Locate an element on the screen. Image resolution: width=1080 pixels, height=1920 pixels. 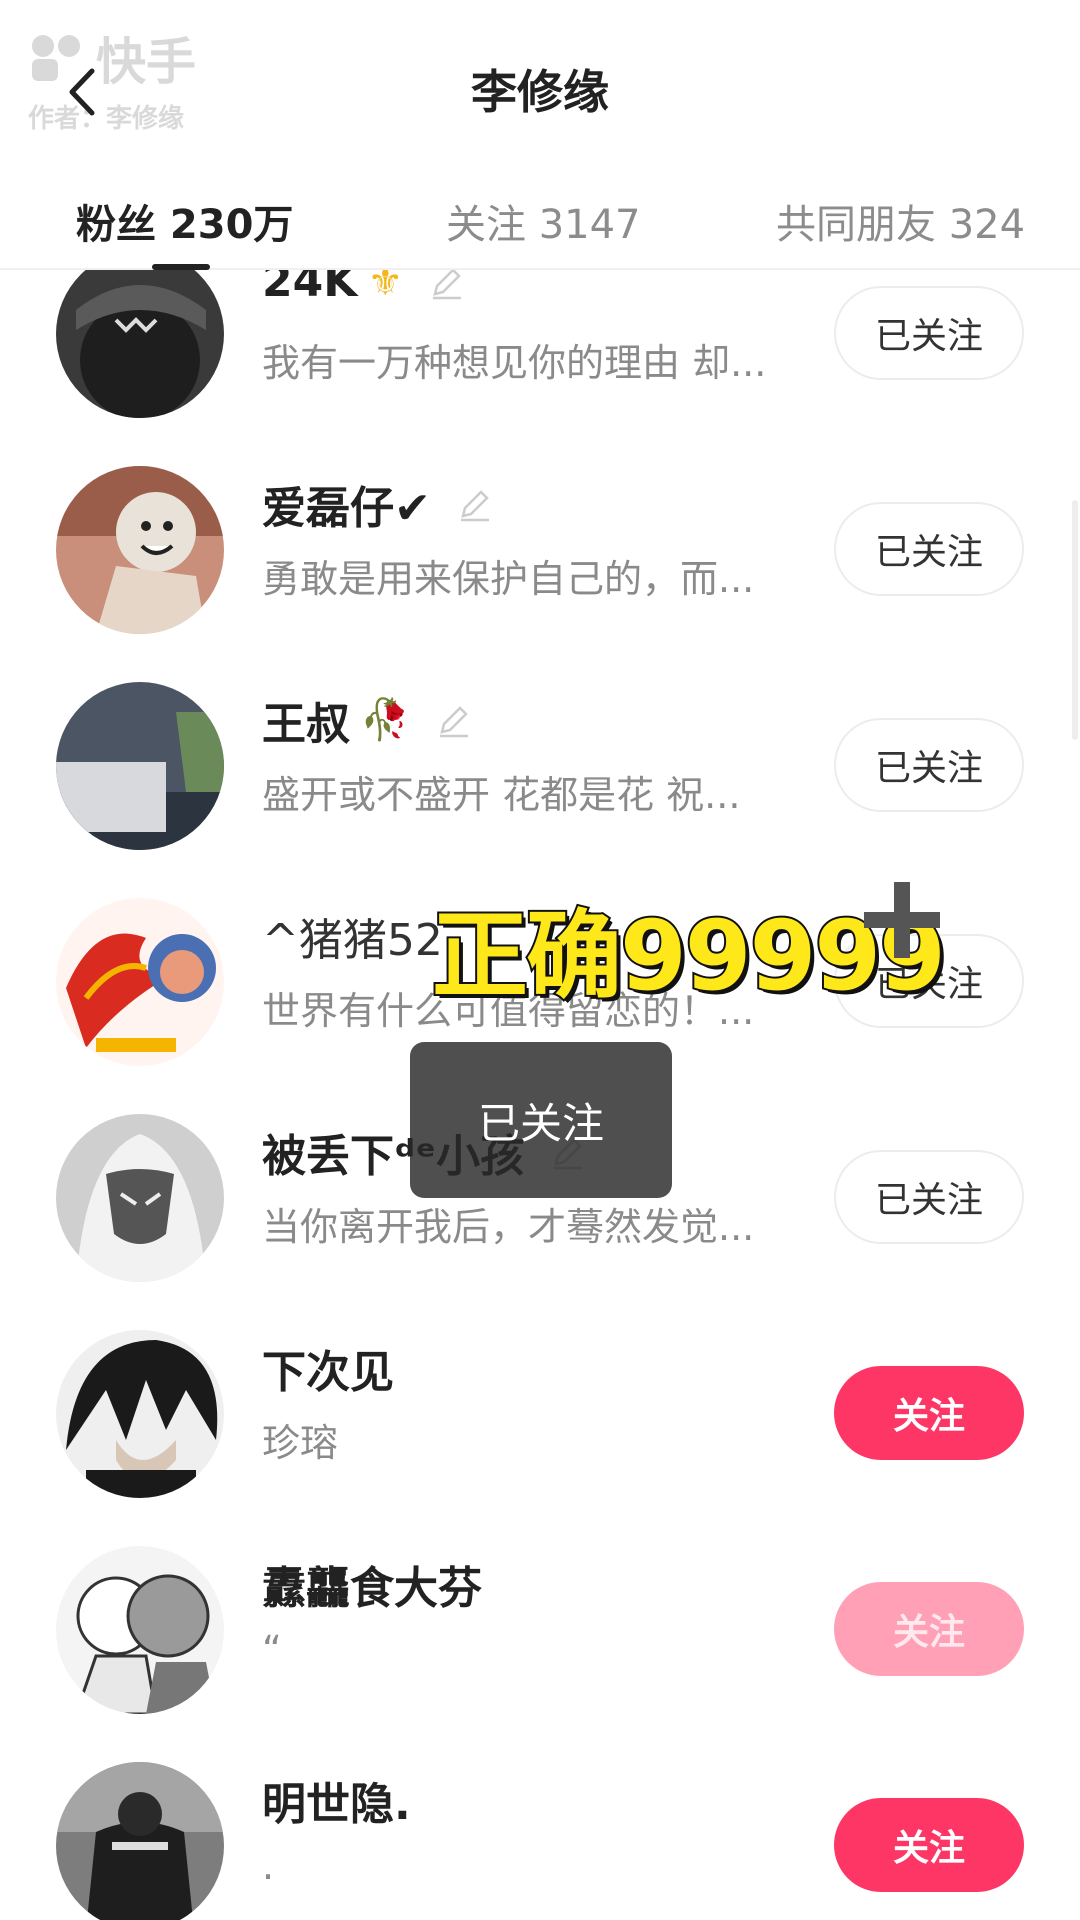
user-name: 纛龘食大芬 is located at coordinates (372, 1588).